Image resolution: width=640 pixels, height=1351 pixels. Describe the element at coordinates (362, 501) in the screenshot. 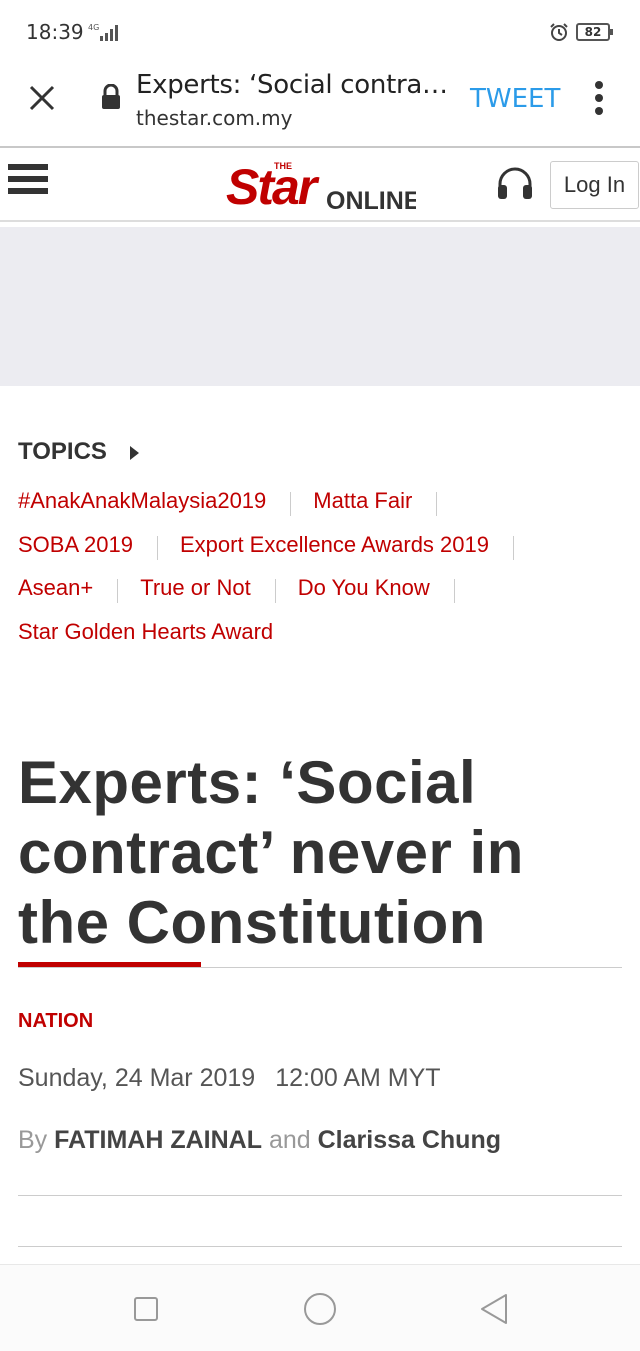

I see `topic-link: Matta Fair` at that location.